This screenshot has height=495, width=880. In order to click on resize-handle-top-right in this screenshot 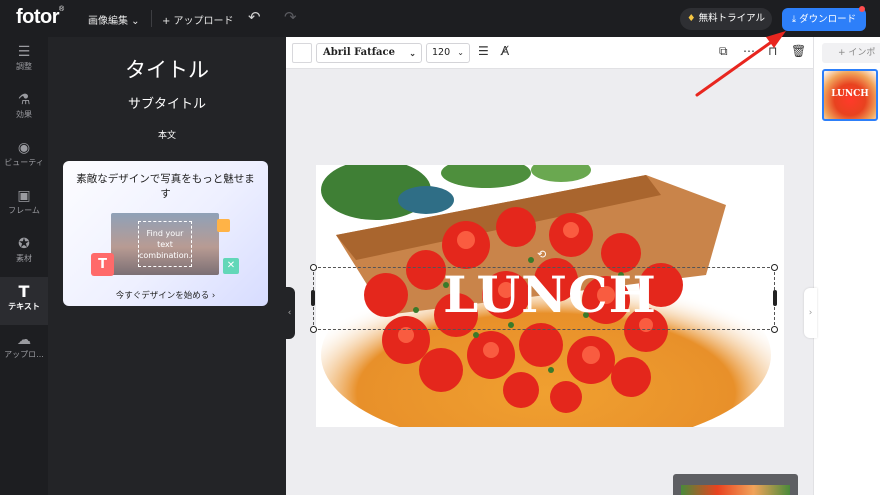, I will do `click(774, 267)`.